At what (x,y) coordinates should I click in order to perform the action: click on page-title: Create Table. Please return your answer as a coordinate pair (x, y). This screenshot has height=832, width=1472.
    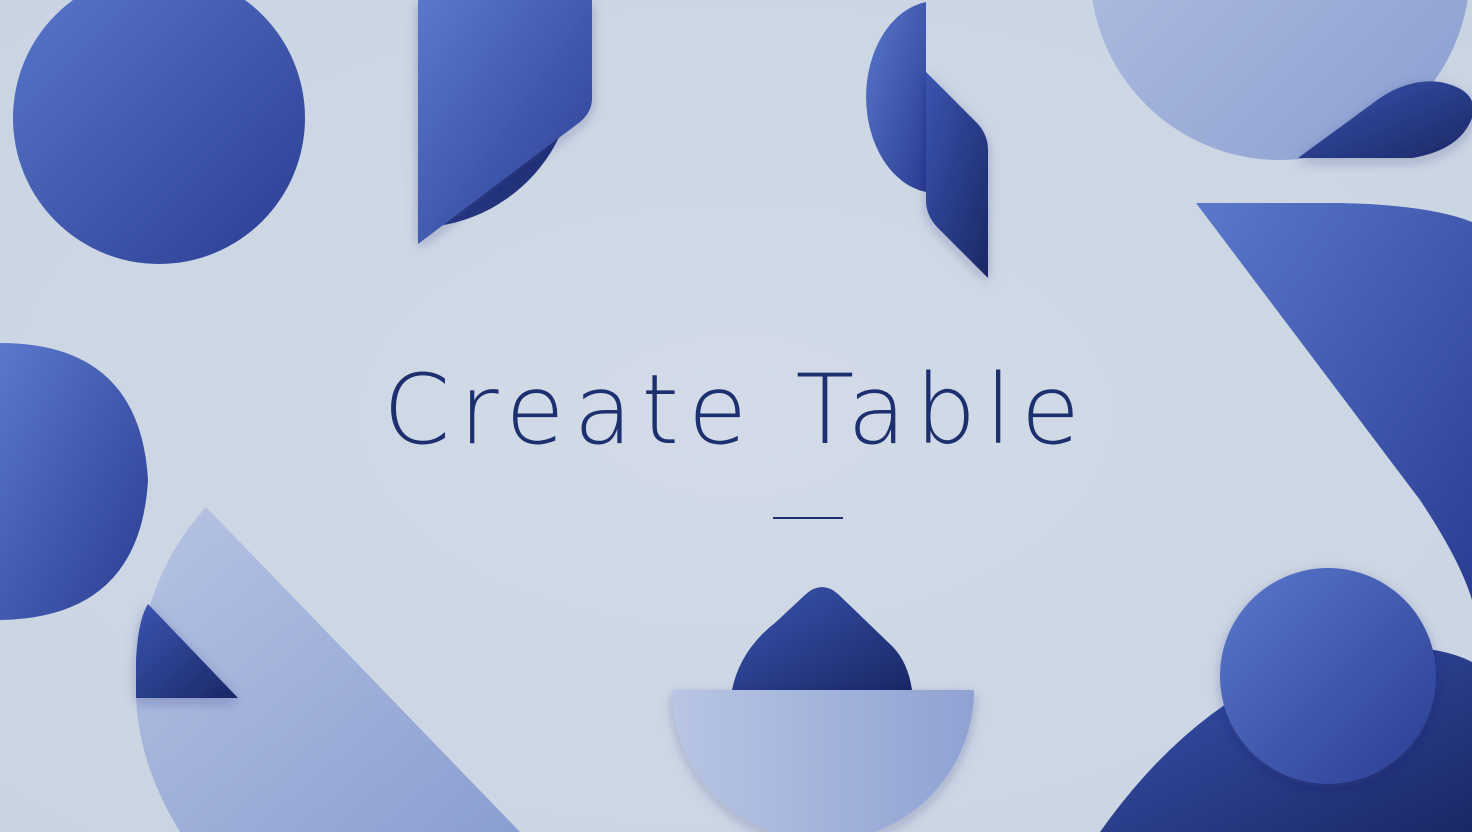
    Looking at the image, I should click on (736, 410).